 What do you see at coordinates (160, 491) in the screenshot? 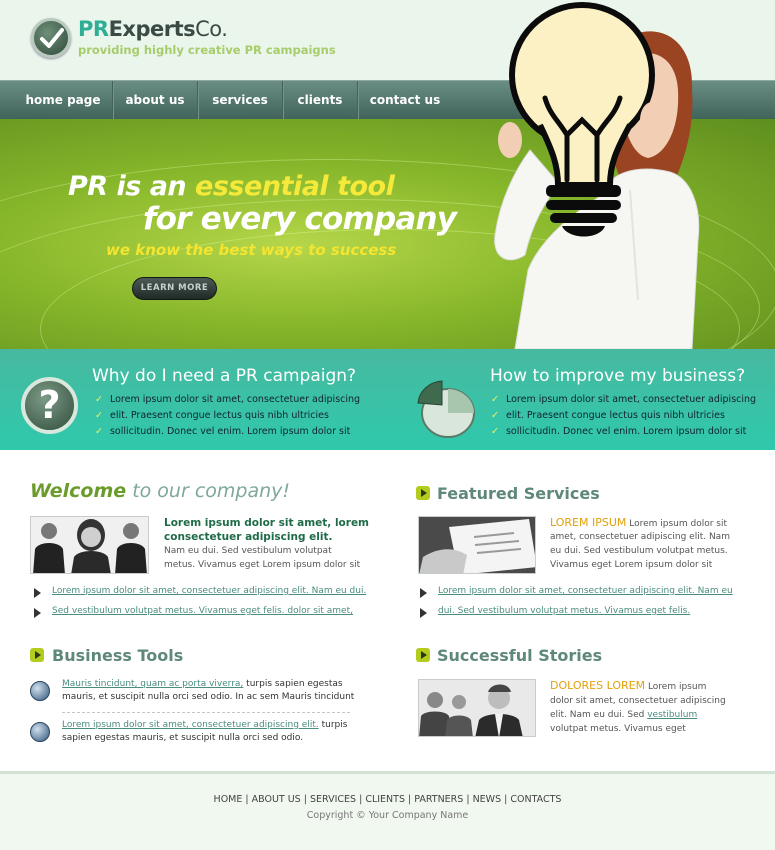
I see `welcome-heading: Welcome to our company!` at bounding box center [160, 491].